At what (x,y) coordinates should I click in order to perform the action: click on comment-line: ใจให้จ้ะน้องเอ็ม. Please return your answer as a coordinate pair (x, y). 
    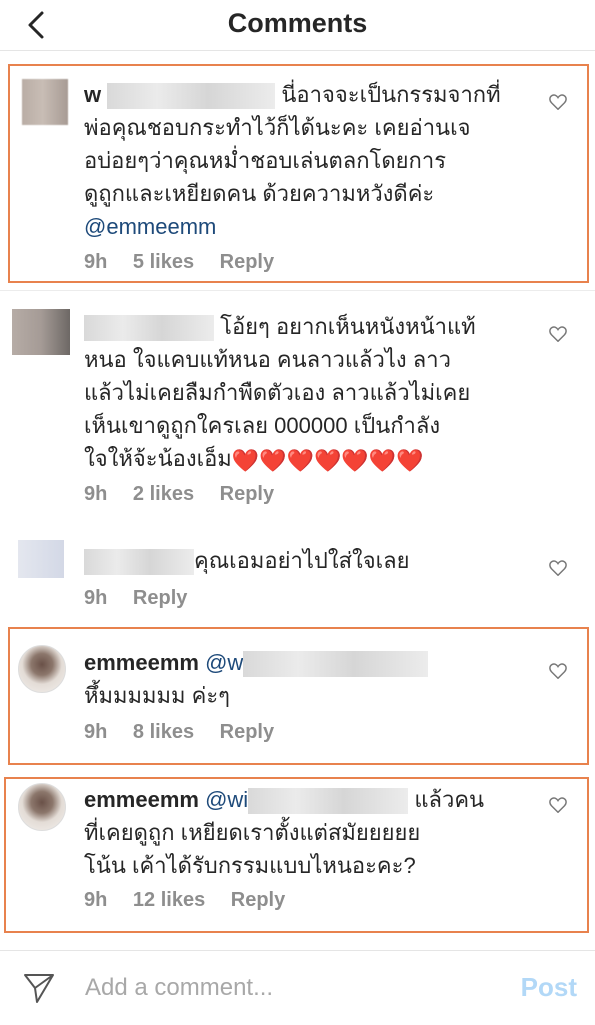
    Looking at the image, I should click on (158, 458).